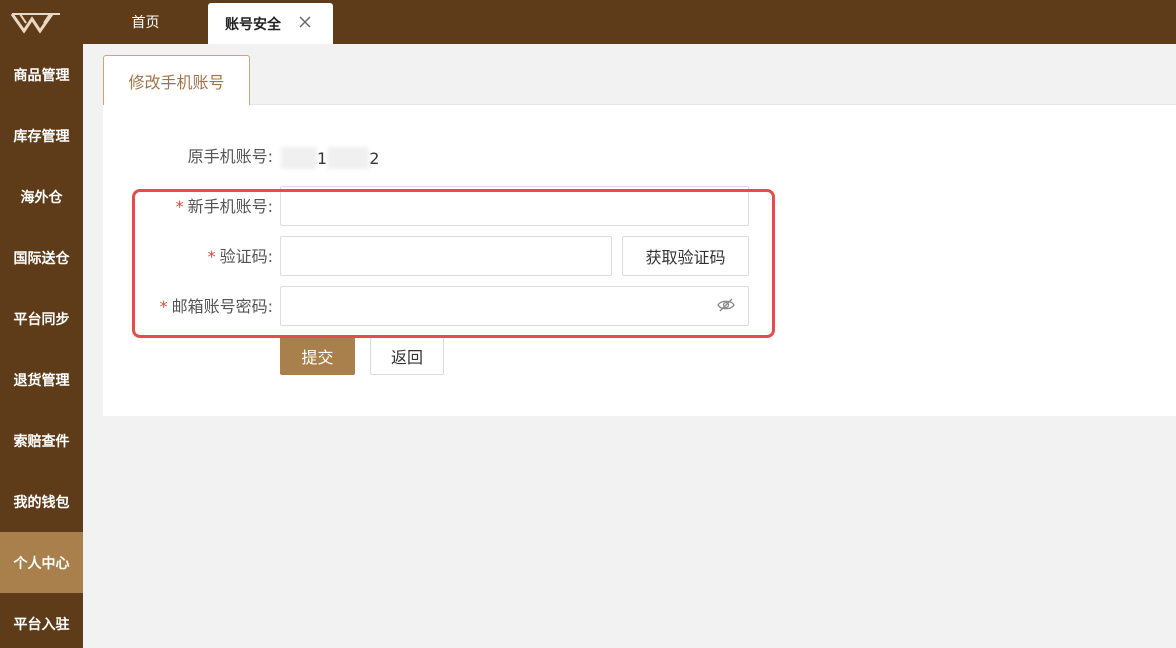 The height and width of the screenshot is (648, 1176). What do you see at coordinates (41, 196) in the screenshot?
I see `sidebar-item-overseas-warehouse: 海外仓` at bounding box center [41, 196].